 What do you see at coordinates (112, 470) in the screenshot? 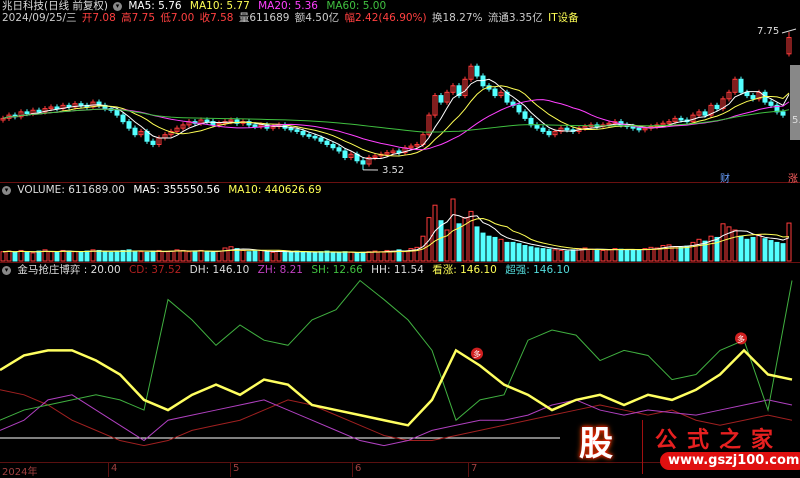
I see `axis-month: 4` at bounding box center [112, 470].